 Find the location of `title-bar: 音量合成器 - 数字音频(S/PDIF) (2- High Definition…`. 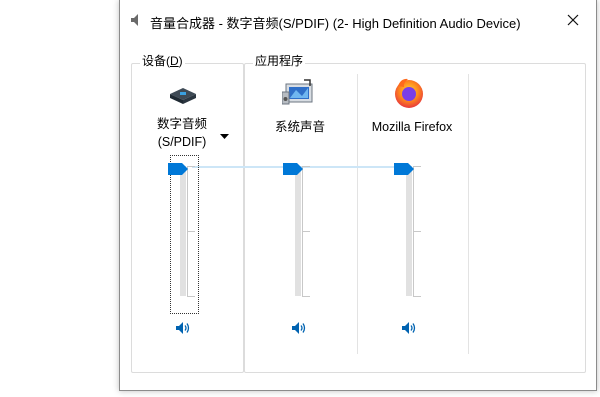

title-bar: 音量合成器 - 数字音频(S/PDIF) (2- High Definition… is located at coordinates (358, 20).